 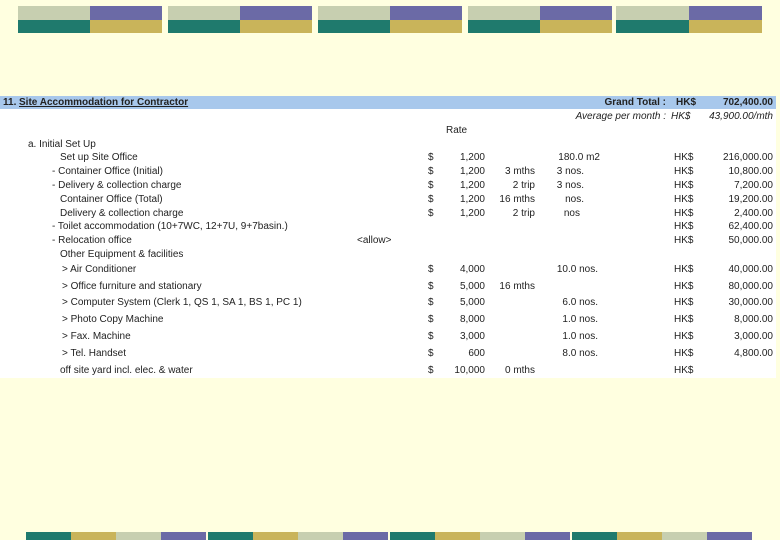 I want to click on row-quantity: nos., so click(x=574, y=199).